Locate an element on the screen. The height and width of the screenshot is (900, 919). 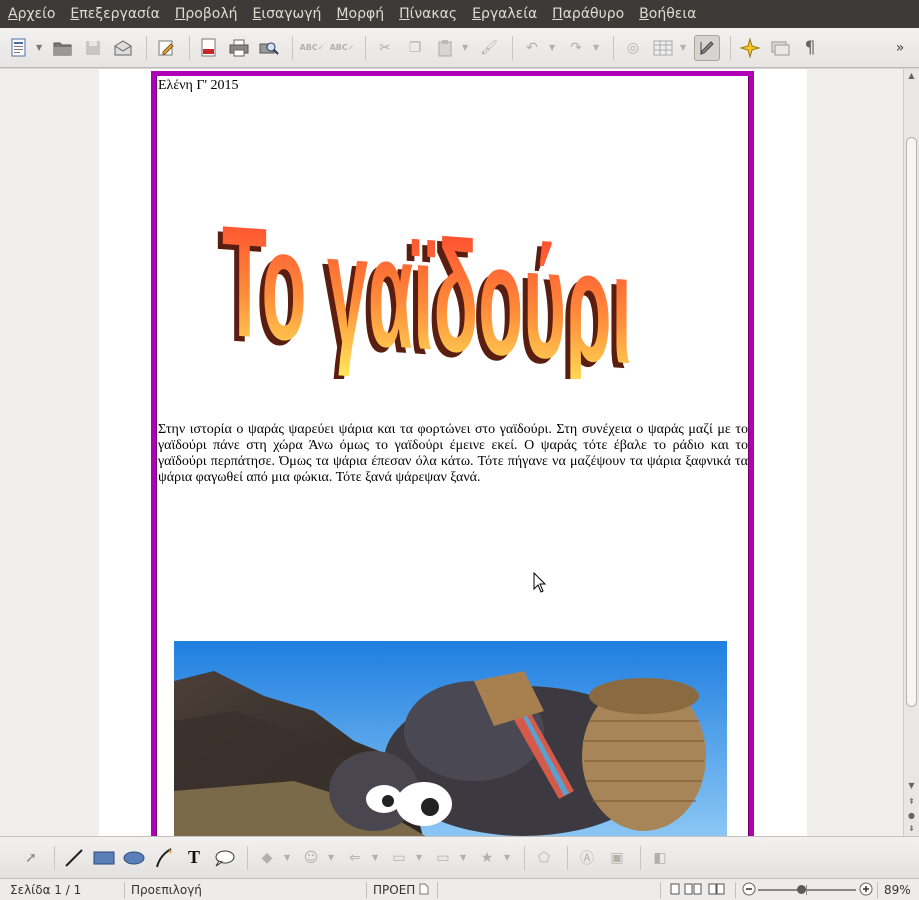
page-style: Προεπιλογή is located at coordinates (166, 890).